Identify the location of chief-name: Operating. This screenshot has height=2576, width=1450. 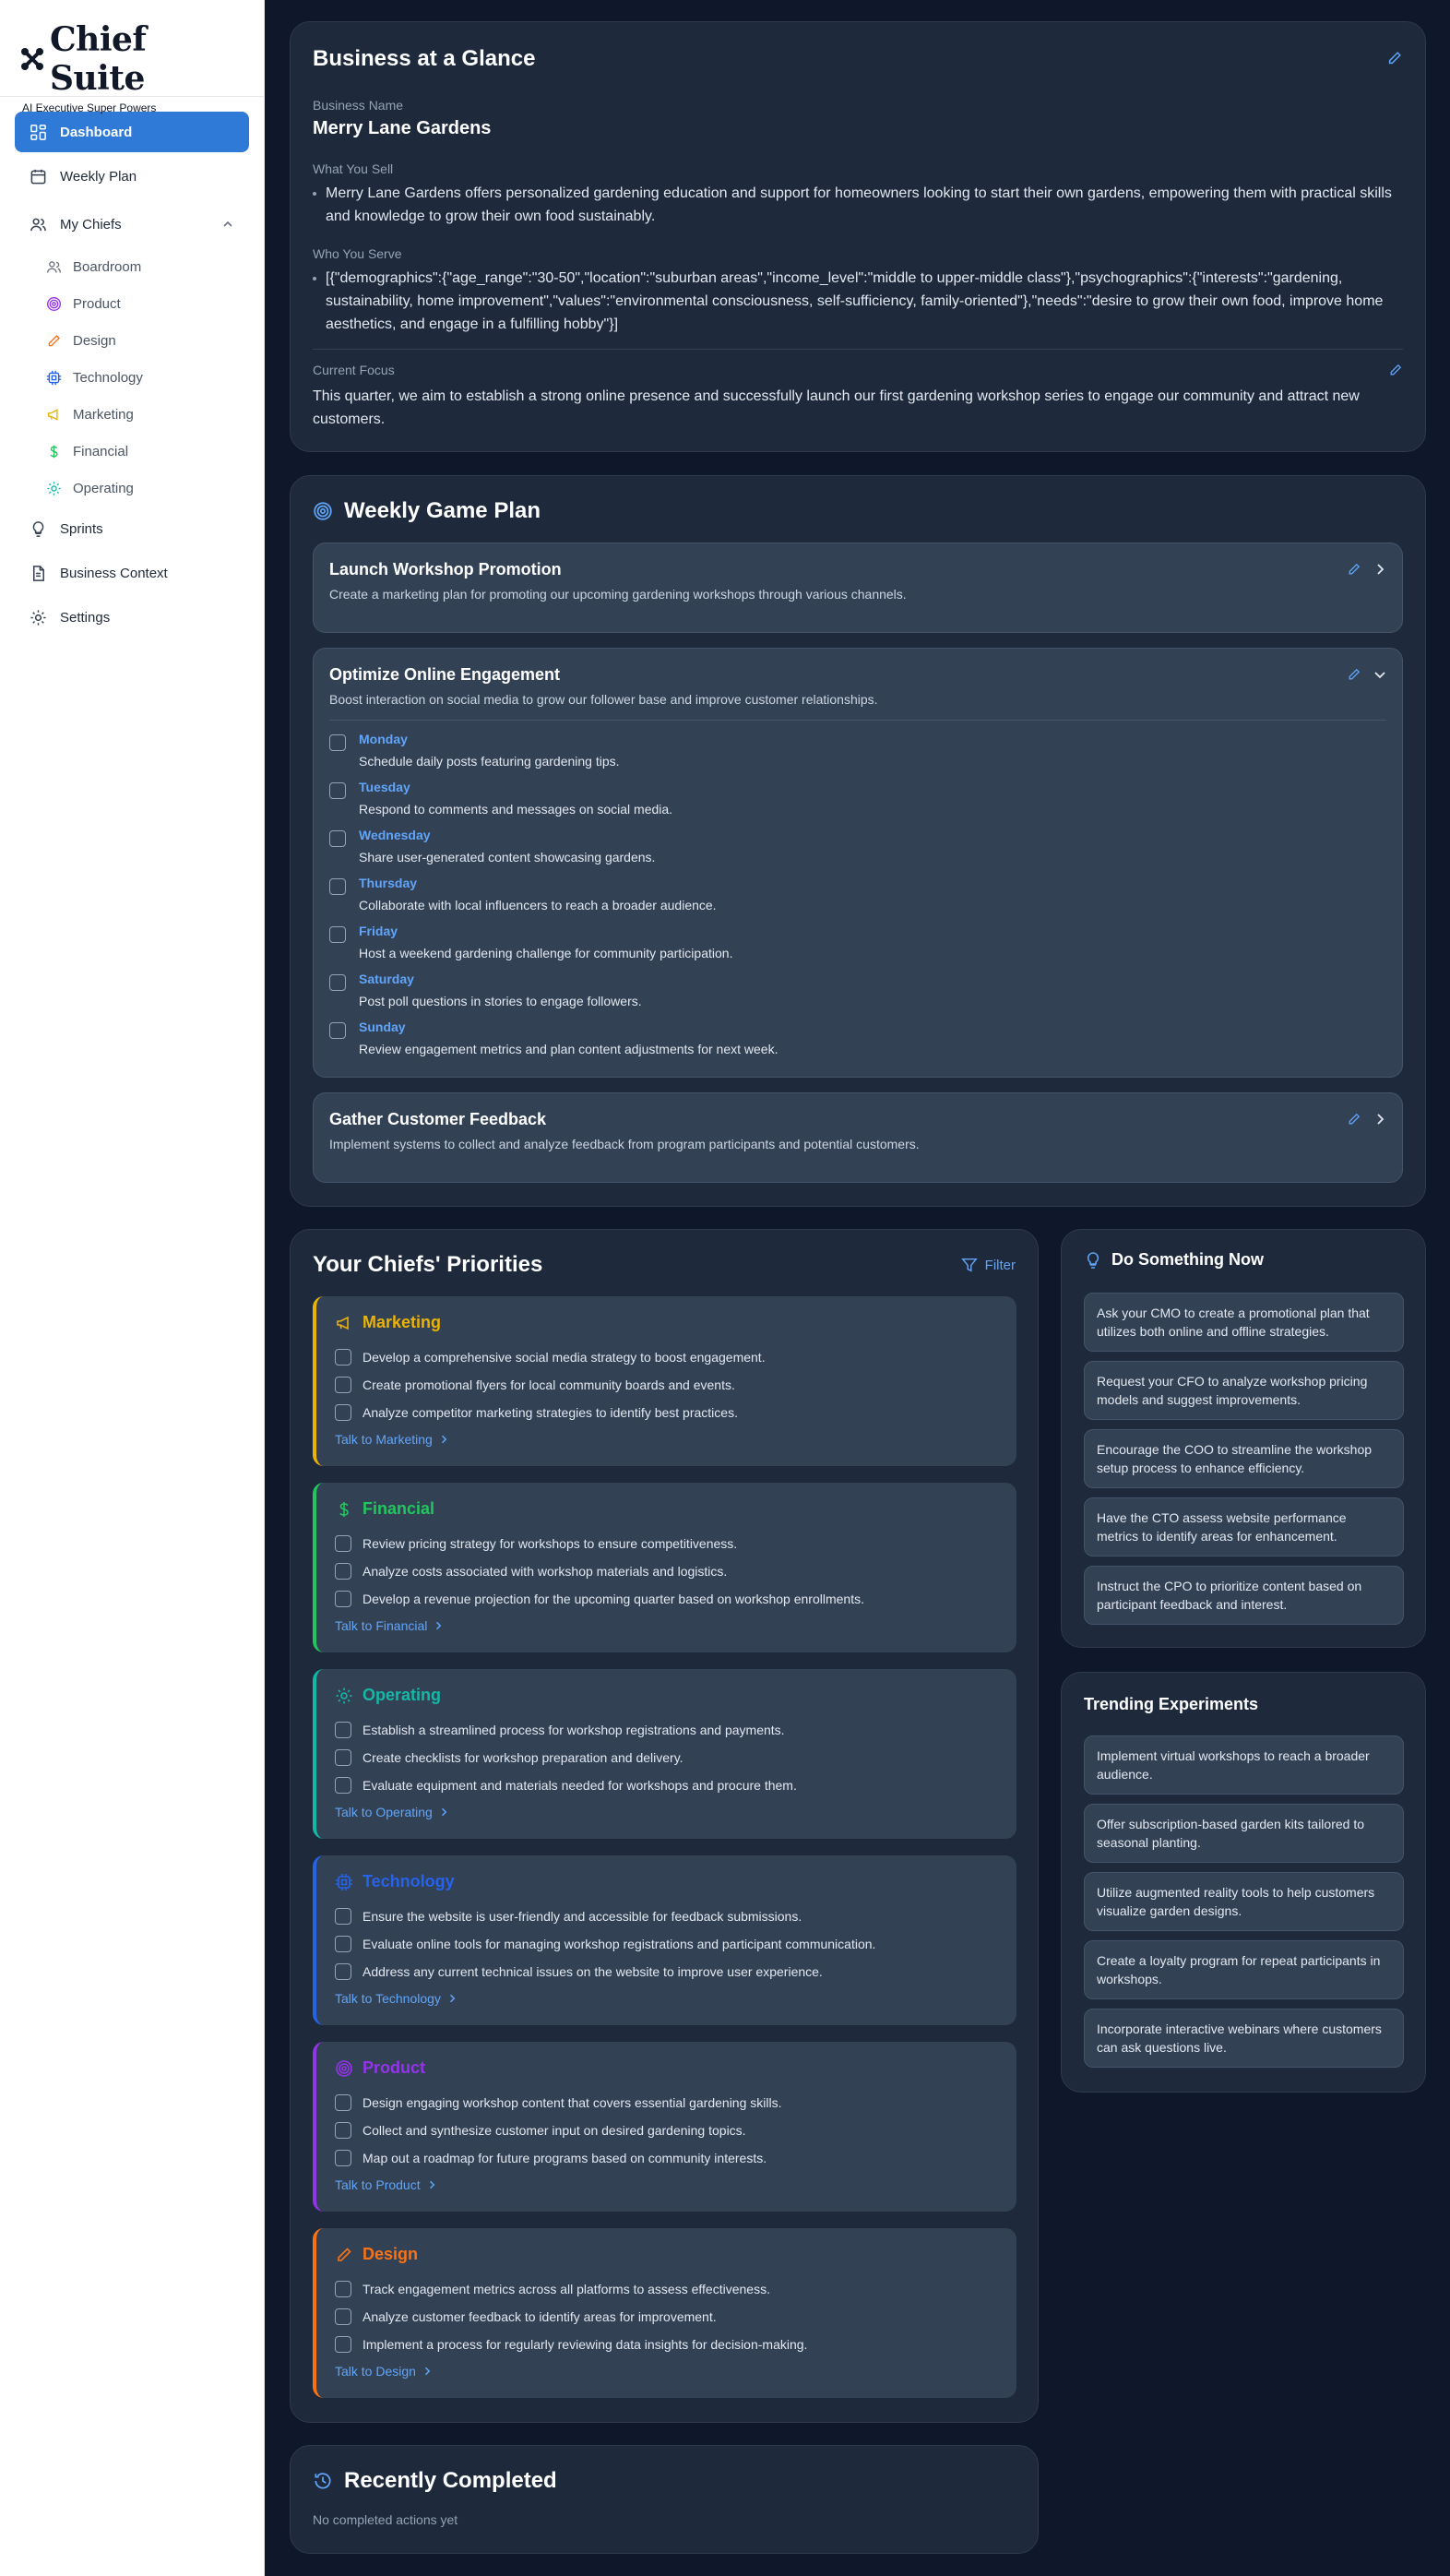
(402, 1695).